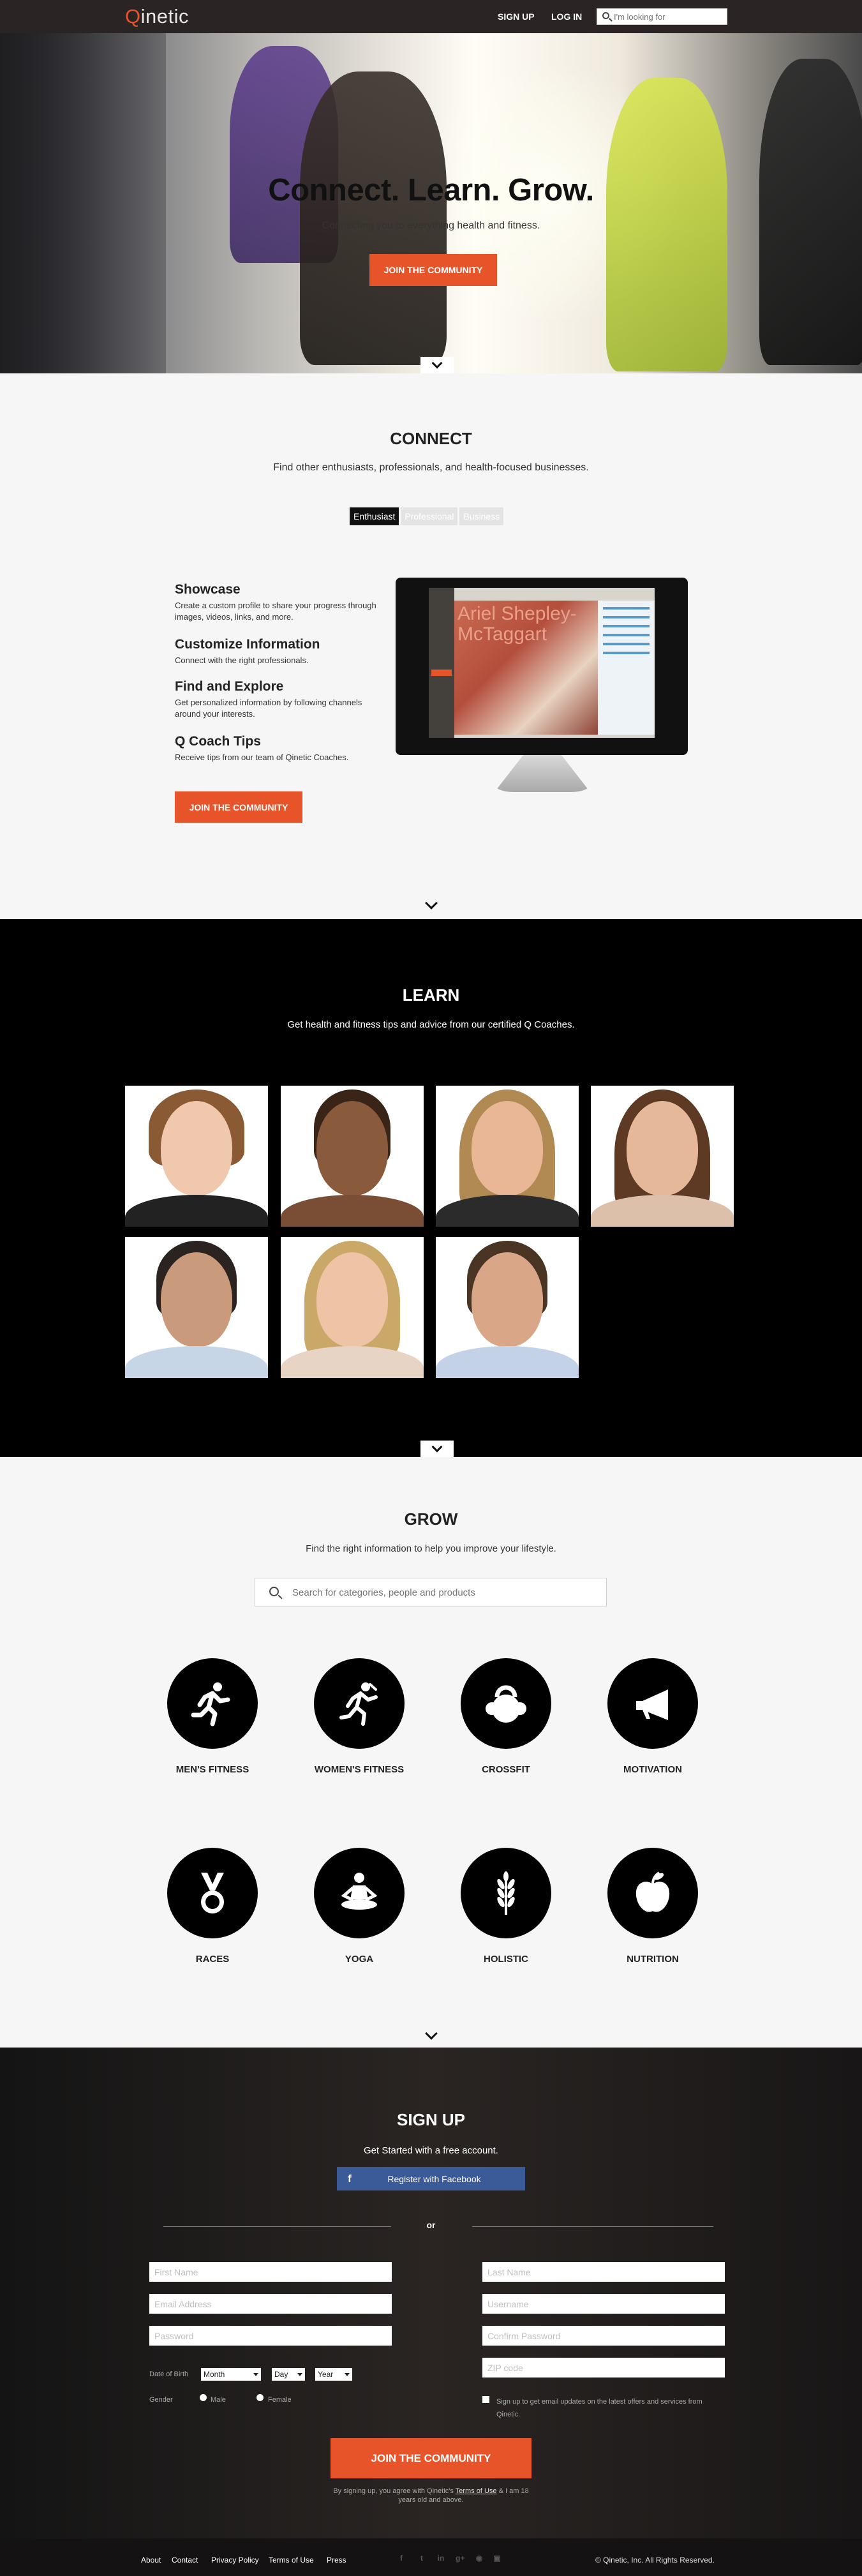  I want to click on connect-join-button: JOIN THE COMMUNITY, so click(238, 807).